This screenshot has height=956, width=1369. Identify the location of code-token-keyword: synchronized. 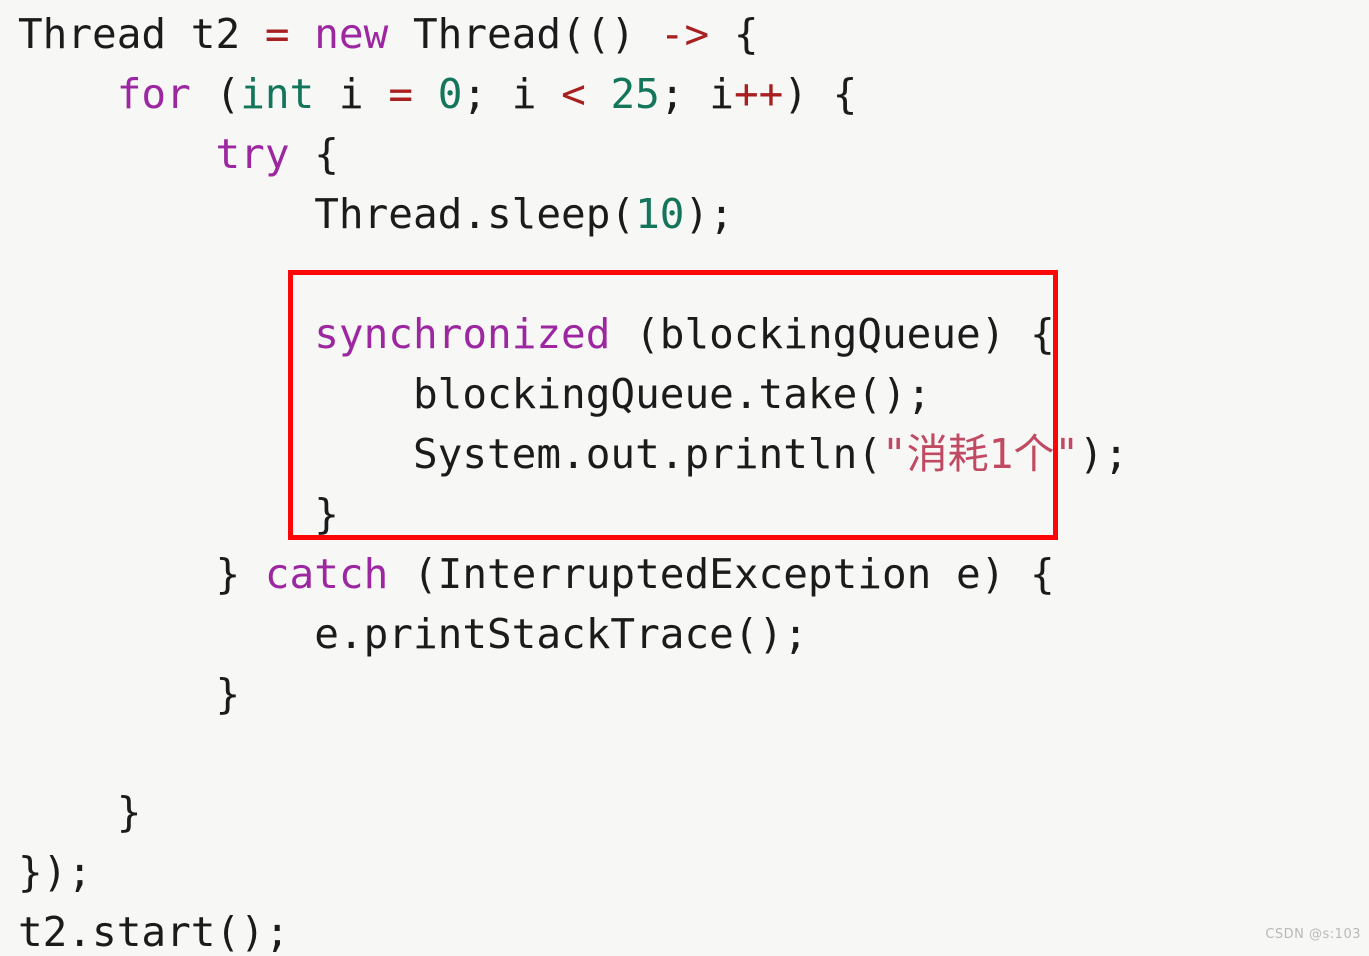
(462, 334).